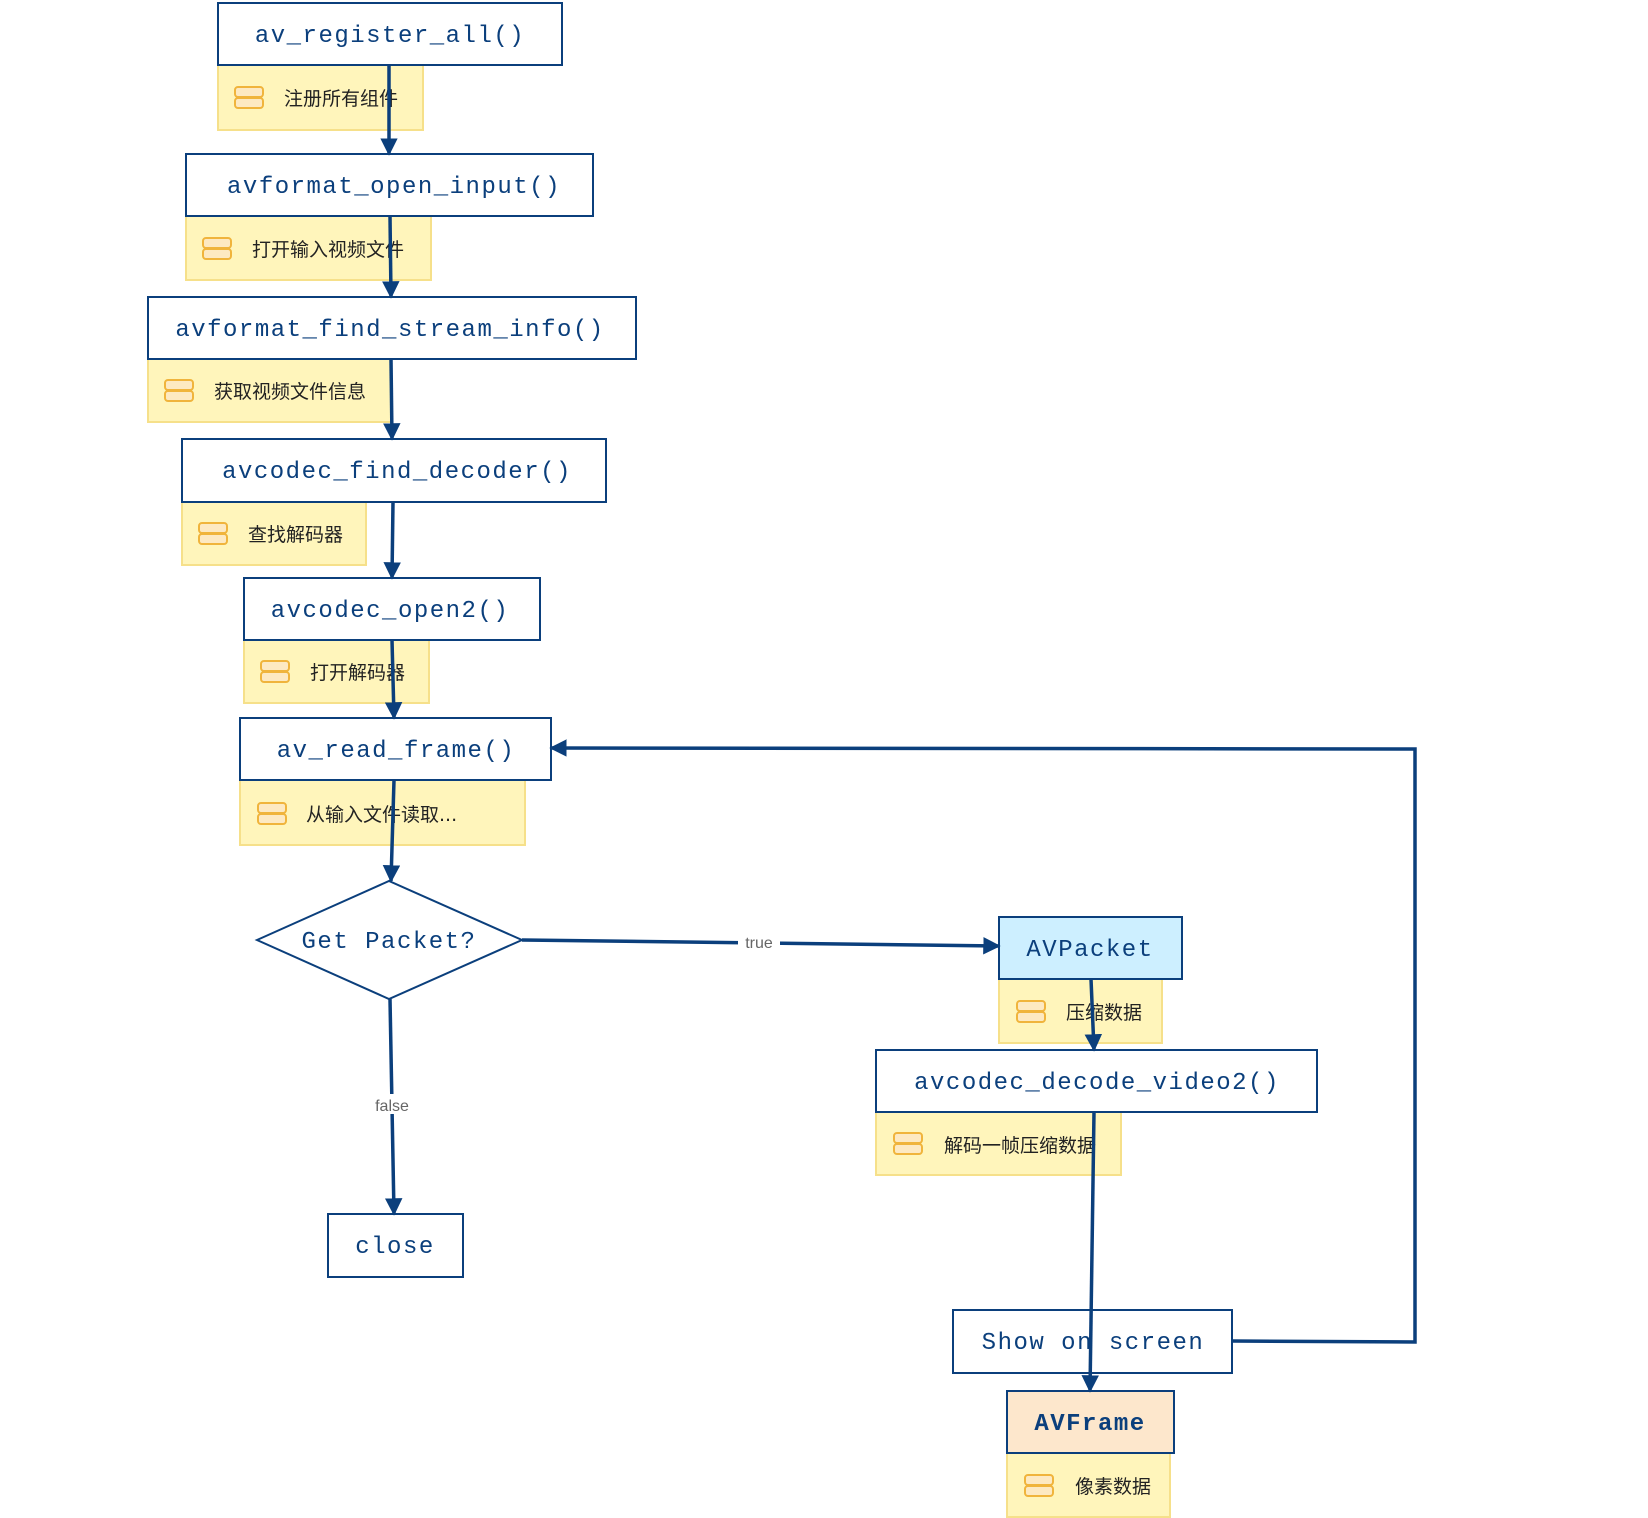 This screenshot has height=1518, width=1648. Describe the element at coordinates (357, 673) in the screenshot. I see `note-text: 打开解码器` at that location.